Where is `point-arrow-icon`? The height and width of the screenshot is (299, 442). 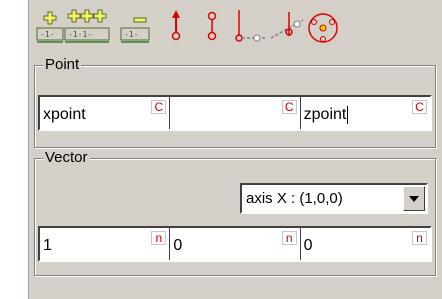
point-arrow-icon is located at coordinates (176, 25).